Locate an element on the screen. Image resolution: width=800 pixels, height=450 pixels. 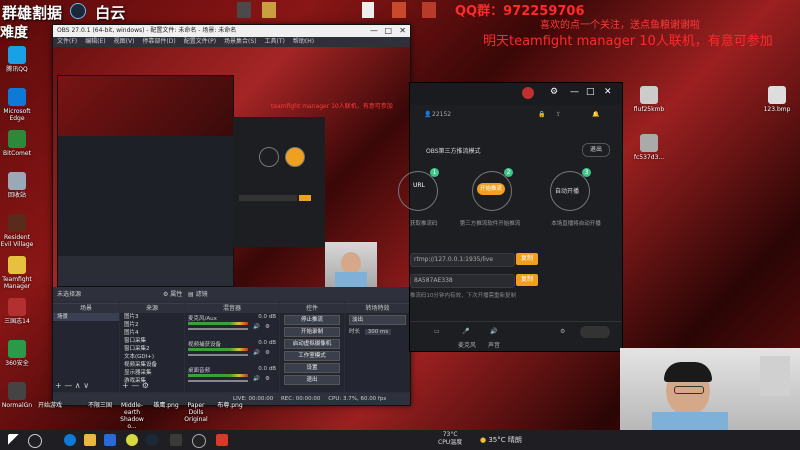
chrome-icon is located at coordinates (132, 440).